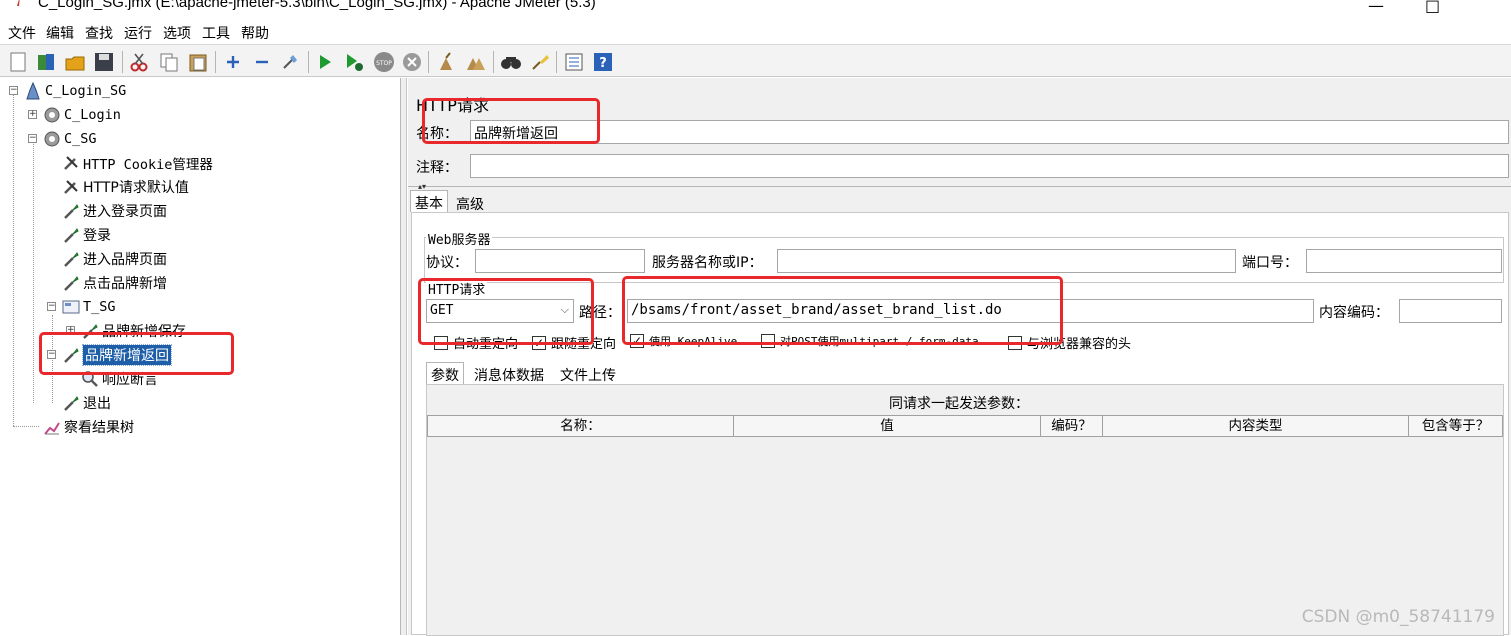  What do you see at coordinates (138, 33) in the screenshot?
I see `menu-run: 运行` at bounding box center [138, 33].